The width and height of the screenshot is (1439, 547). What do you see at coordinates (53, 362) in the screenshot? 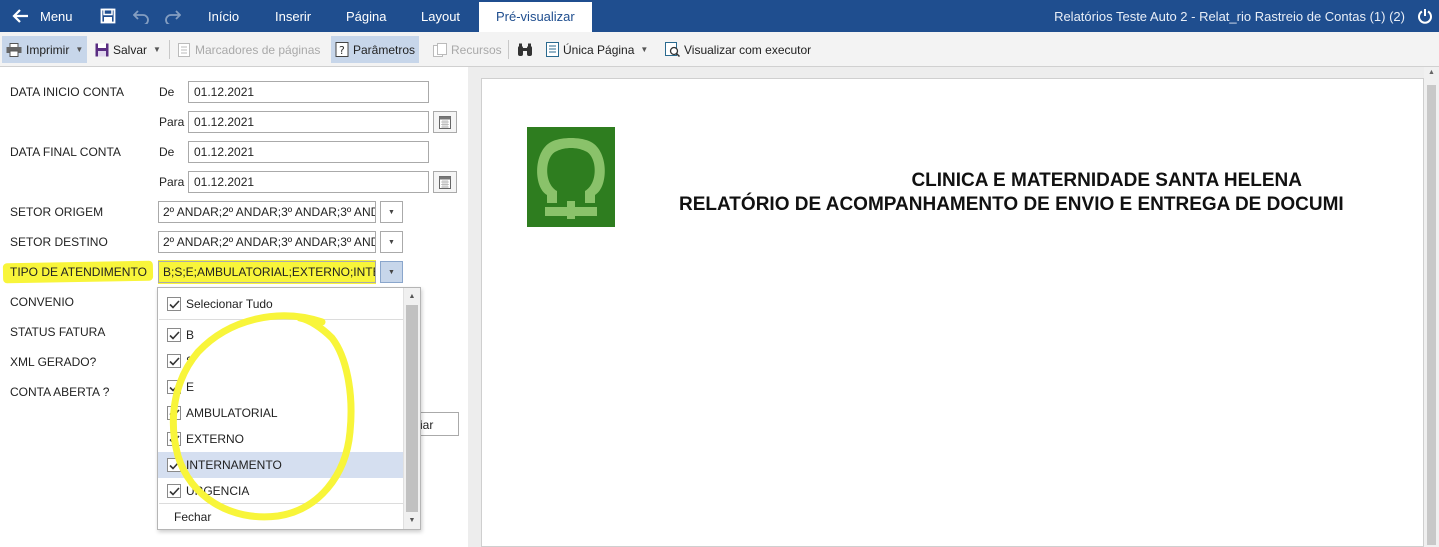
I see `param-label-xml-gerado: XML GERADO?` at bounding box center [53, 362].